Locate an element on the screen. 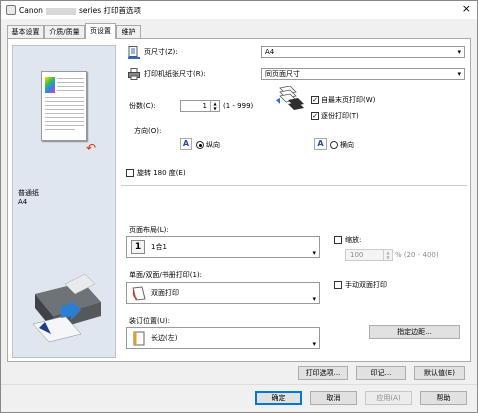 This screenshot has height=413, width=478. manual-duplex-label: 手动双面打印 is located at coordinates (366, 285).